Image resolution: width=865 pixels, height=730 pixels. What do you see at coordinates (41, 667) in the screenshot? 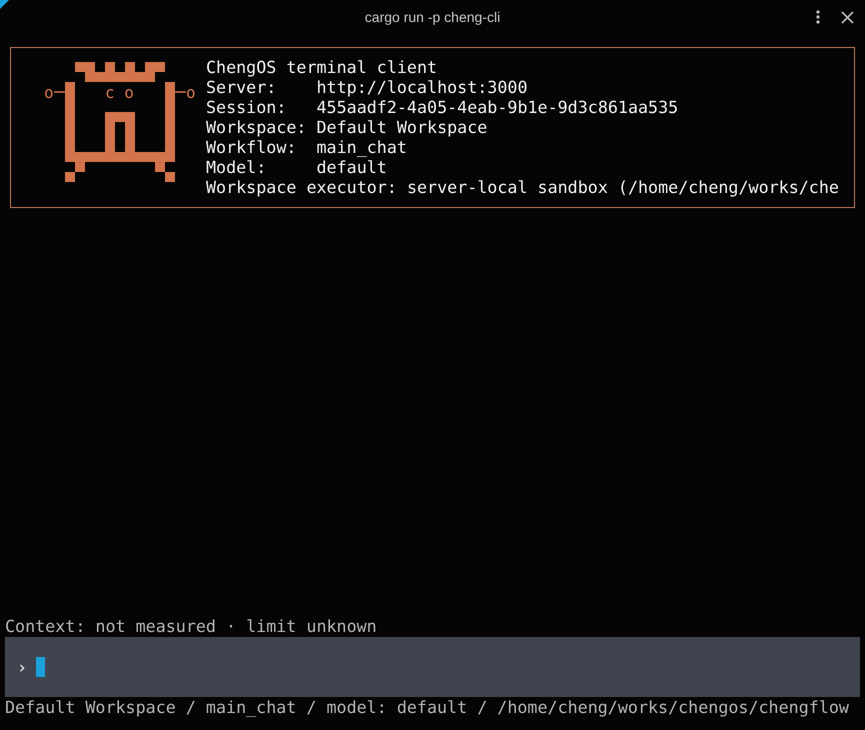
I see `text-cursor` at bounding box center [41, 667].